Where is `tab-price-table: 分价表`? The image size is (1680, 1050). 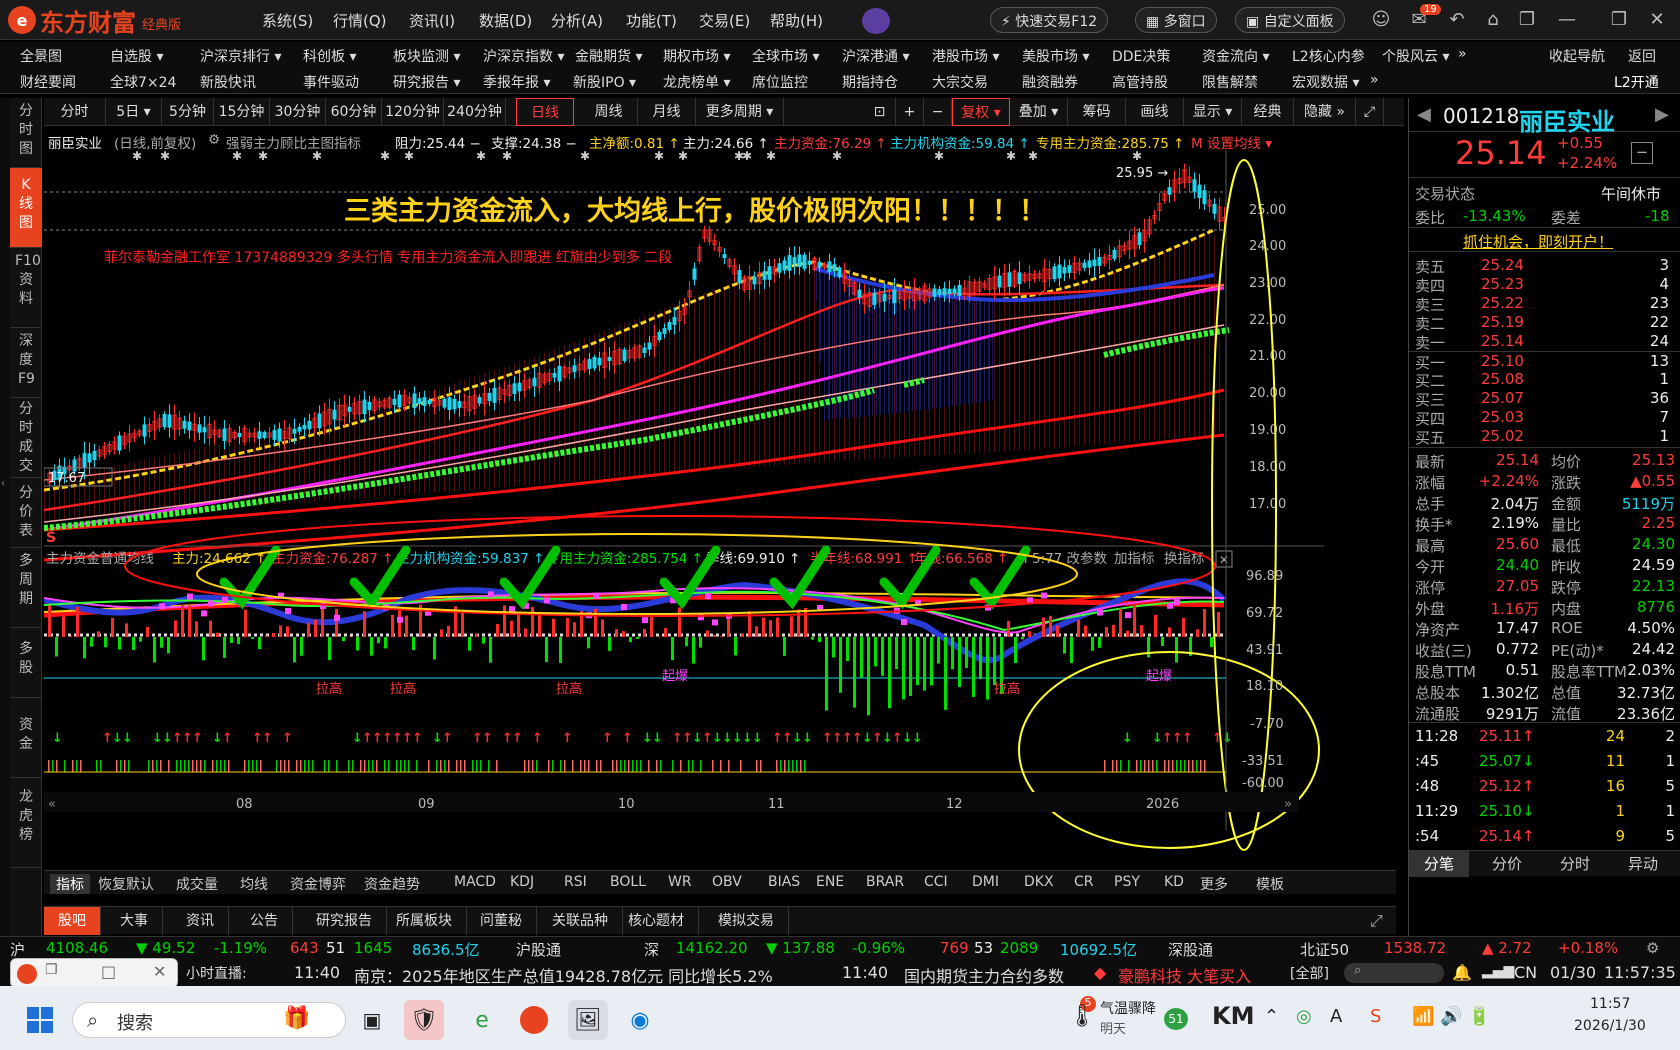 tab-price-table: 分价表 is located at coordinates (26, 513).